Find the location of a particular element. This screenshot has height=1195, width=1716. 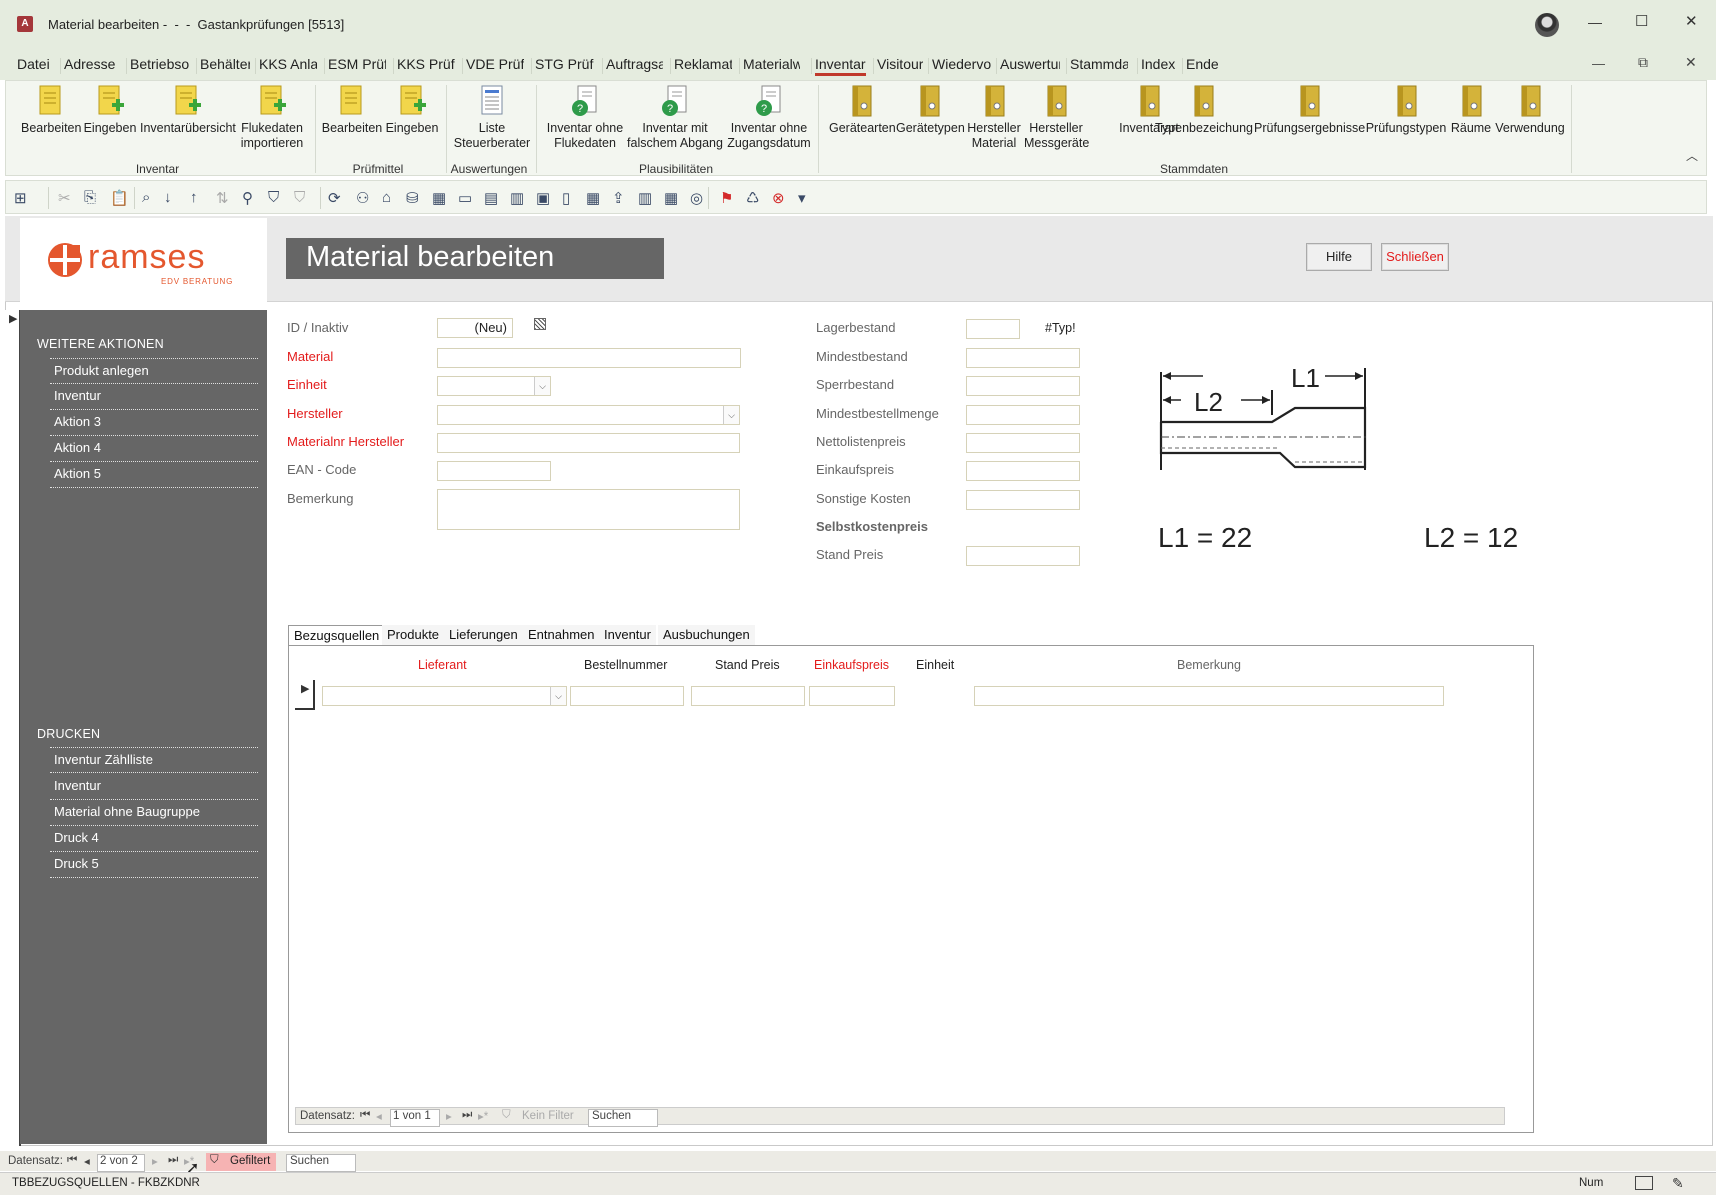

main-next-record-icon: ▸ is located at coordinates (155, 1163).